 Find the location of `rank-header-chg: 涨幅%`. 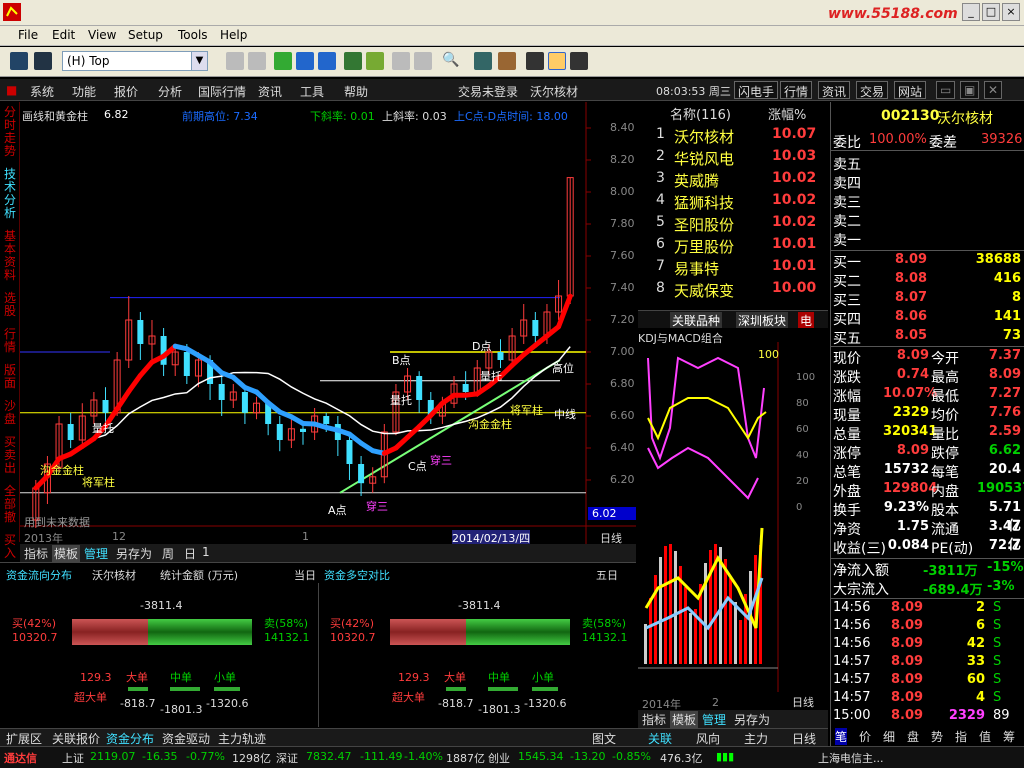

rank-header-chg: 涨幅% is located at coordinates (787, 113).